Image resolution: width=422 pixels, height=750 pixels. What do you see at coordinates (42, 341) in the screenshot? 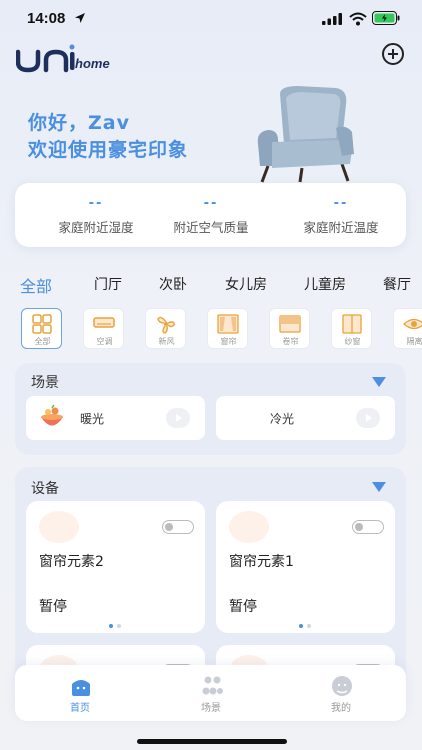
I see `chip-label: 全部` at bounding box center [42, 341].